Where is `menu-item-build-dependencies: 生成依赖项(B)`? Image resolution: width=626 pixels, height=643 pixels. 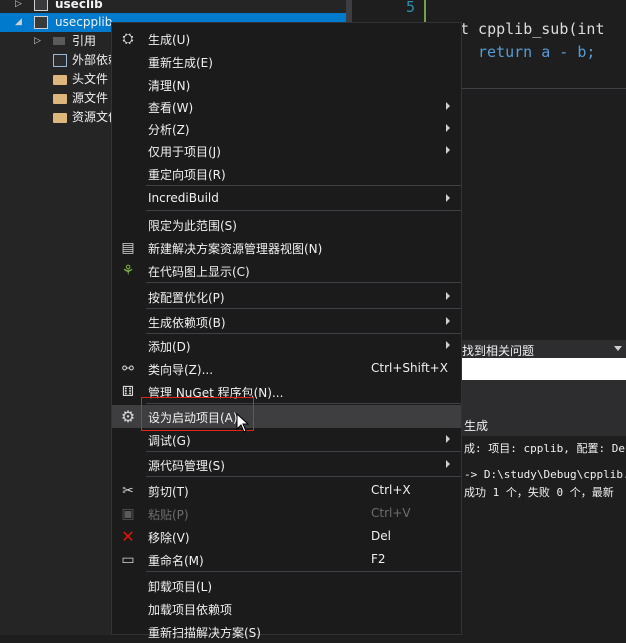
menu-item-build-dependencies: 生成依赖项(B) is located at coordinates (286, 321).